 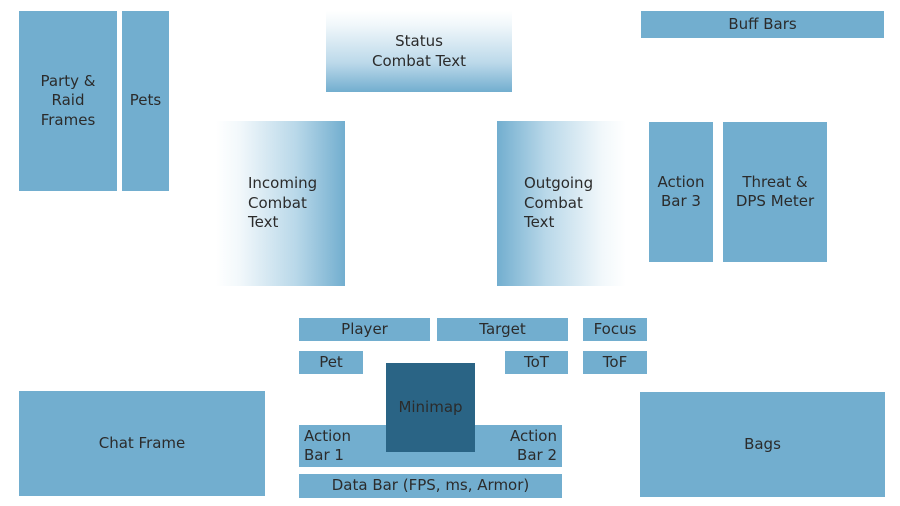 I want to click on region-threat-dps-meter: Threat & DPS Meter, so click(x=775, y=192).